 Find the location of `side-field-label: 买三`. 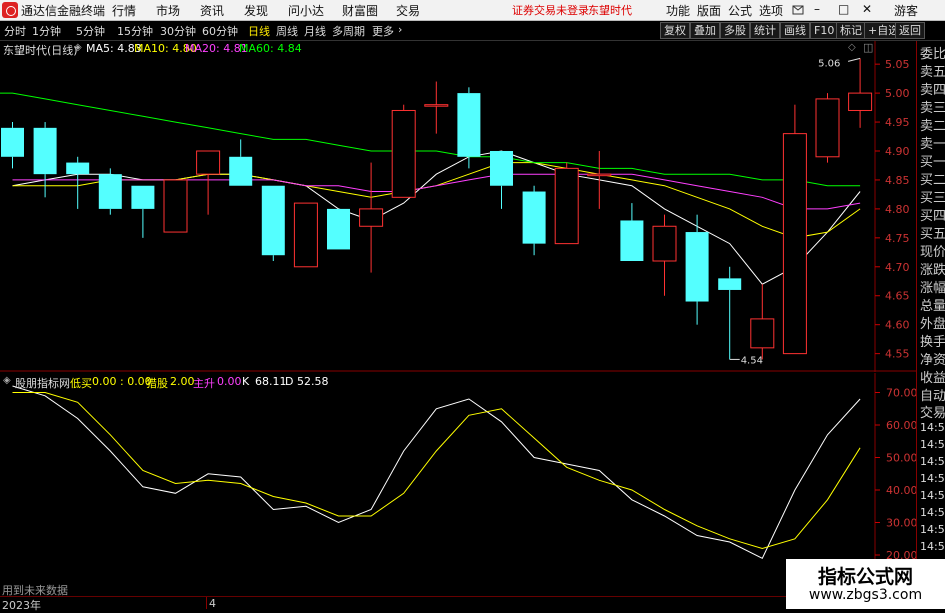

side-field-label: 买三 is located at coordinates (932, 198).